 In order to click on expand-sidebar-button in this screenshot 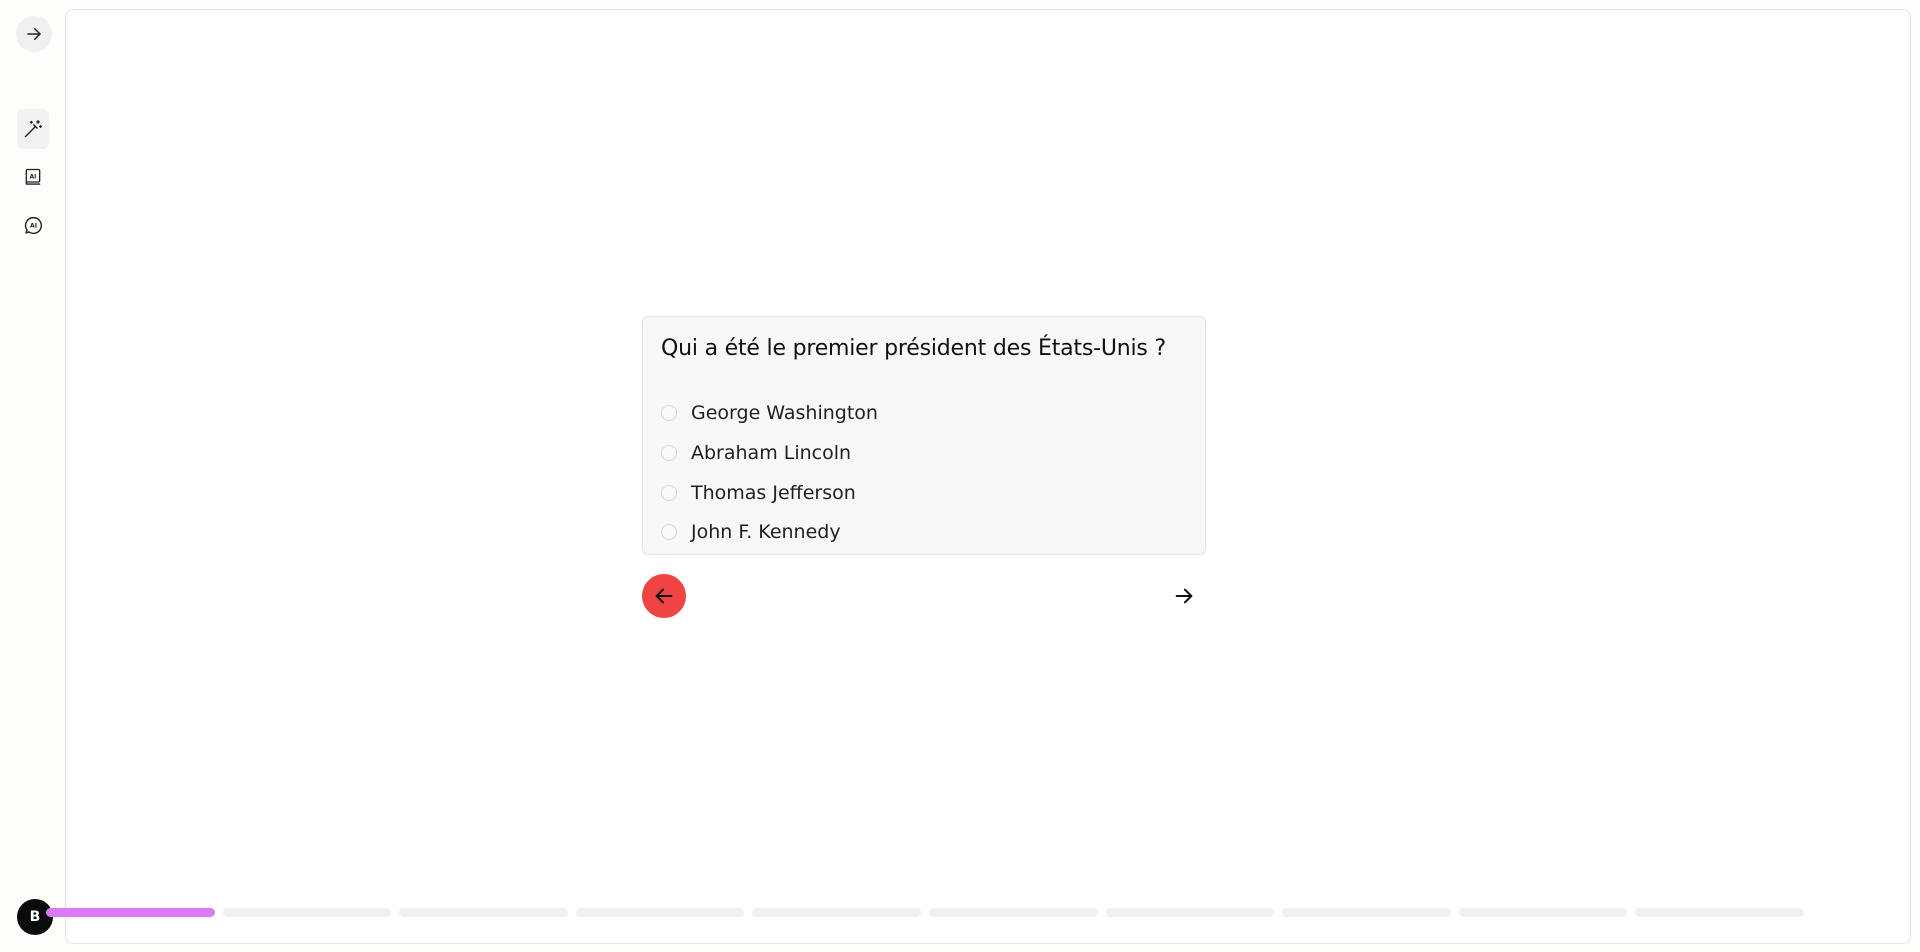, I will do `click(34, 34)`.